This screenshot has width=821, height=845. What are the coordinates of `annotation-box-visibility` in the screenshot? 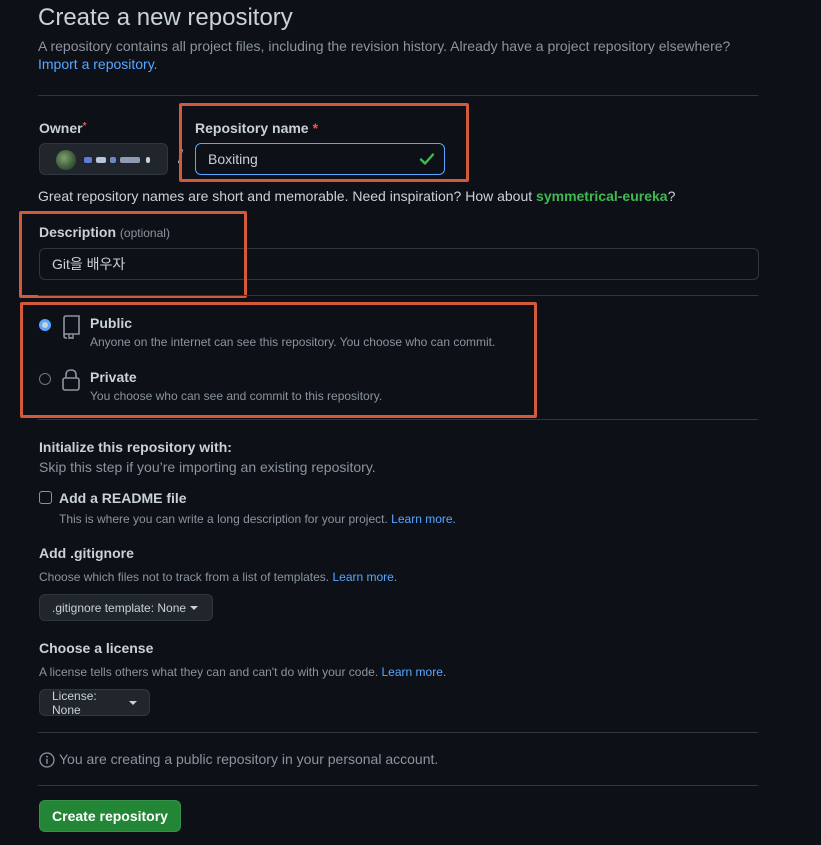 It's located at (278, 360).